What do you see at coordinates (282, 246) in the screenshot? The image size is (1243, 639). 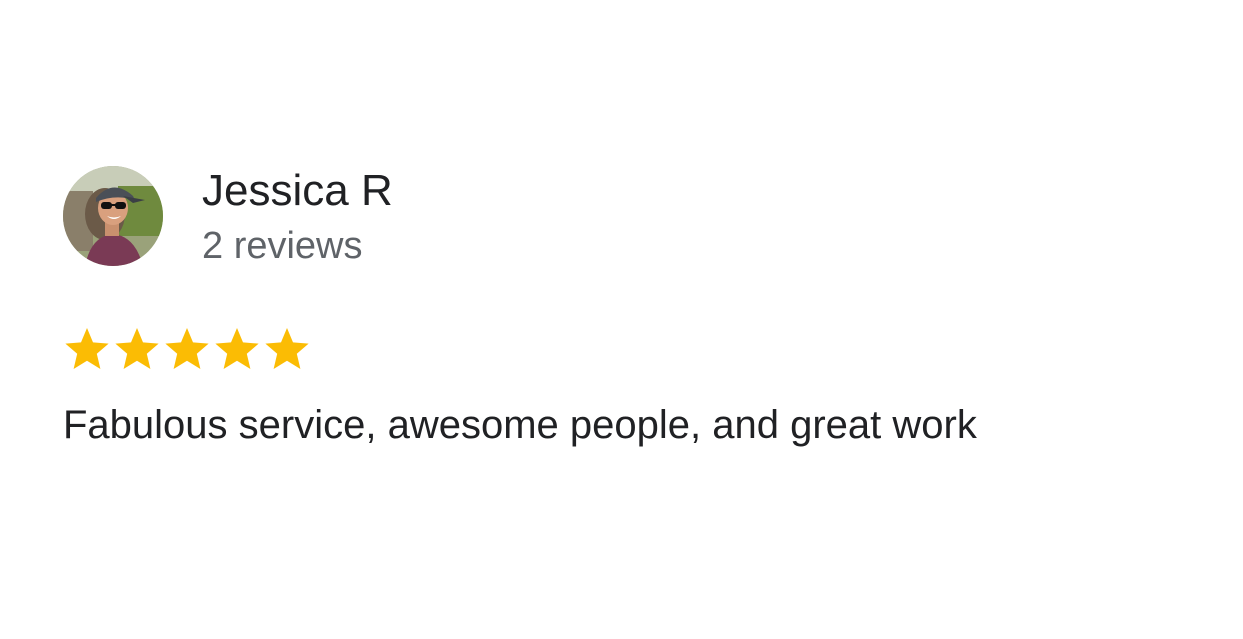 I see `review-count: 2 reviews` at bounding box center [282, 246].